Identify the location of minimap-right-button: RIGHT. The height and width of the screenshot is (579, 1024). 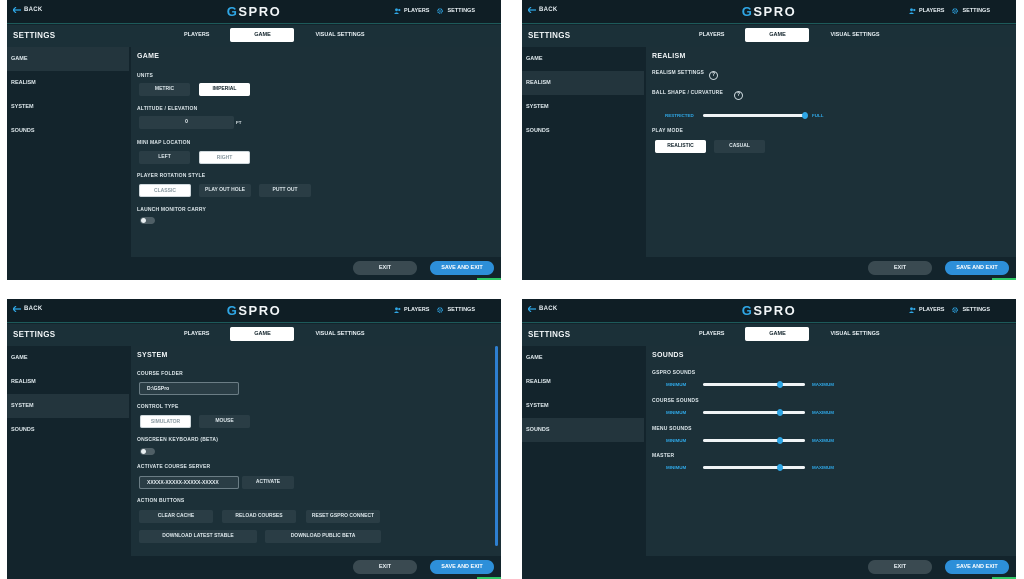
(224, 157).